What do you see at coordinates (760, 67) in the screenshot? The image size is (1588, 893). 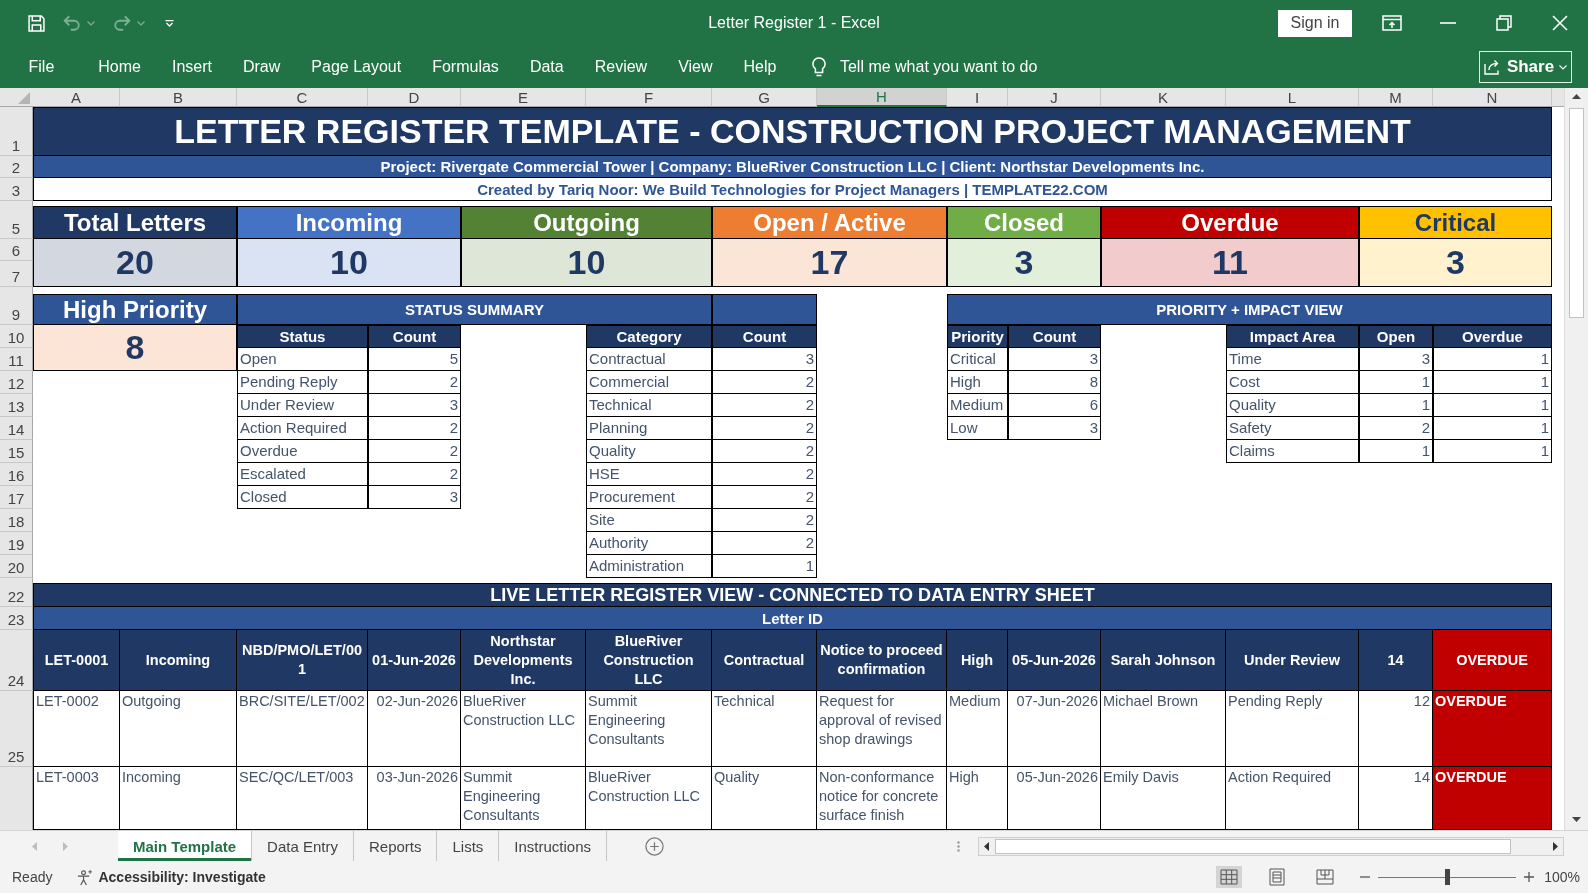 I see `ribbon-tab: Help` at bounding box center [760, 67].